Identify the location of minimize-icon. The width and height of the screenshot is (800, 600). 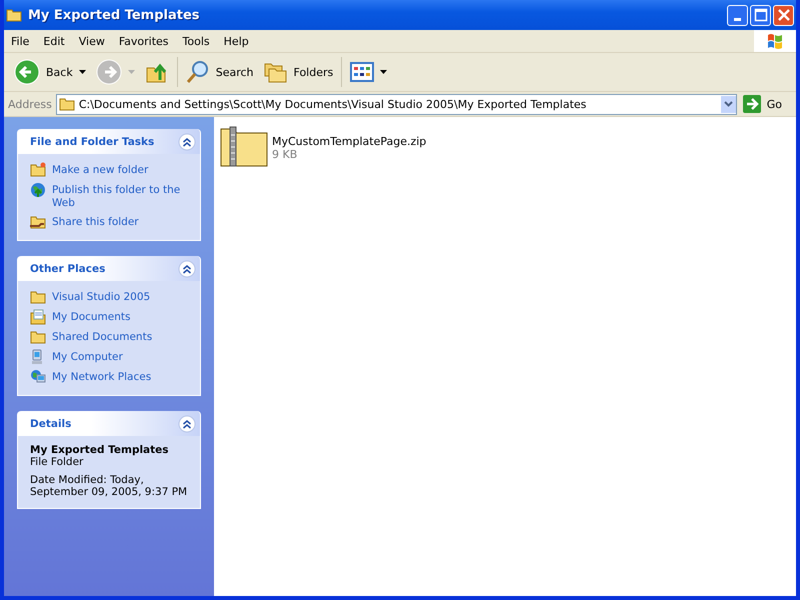
(737, 19).